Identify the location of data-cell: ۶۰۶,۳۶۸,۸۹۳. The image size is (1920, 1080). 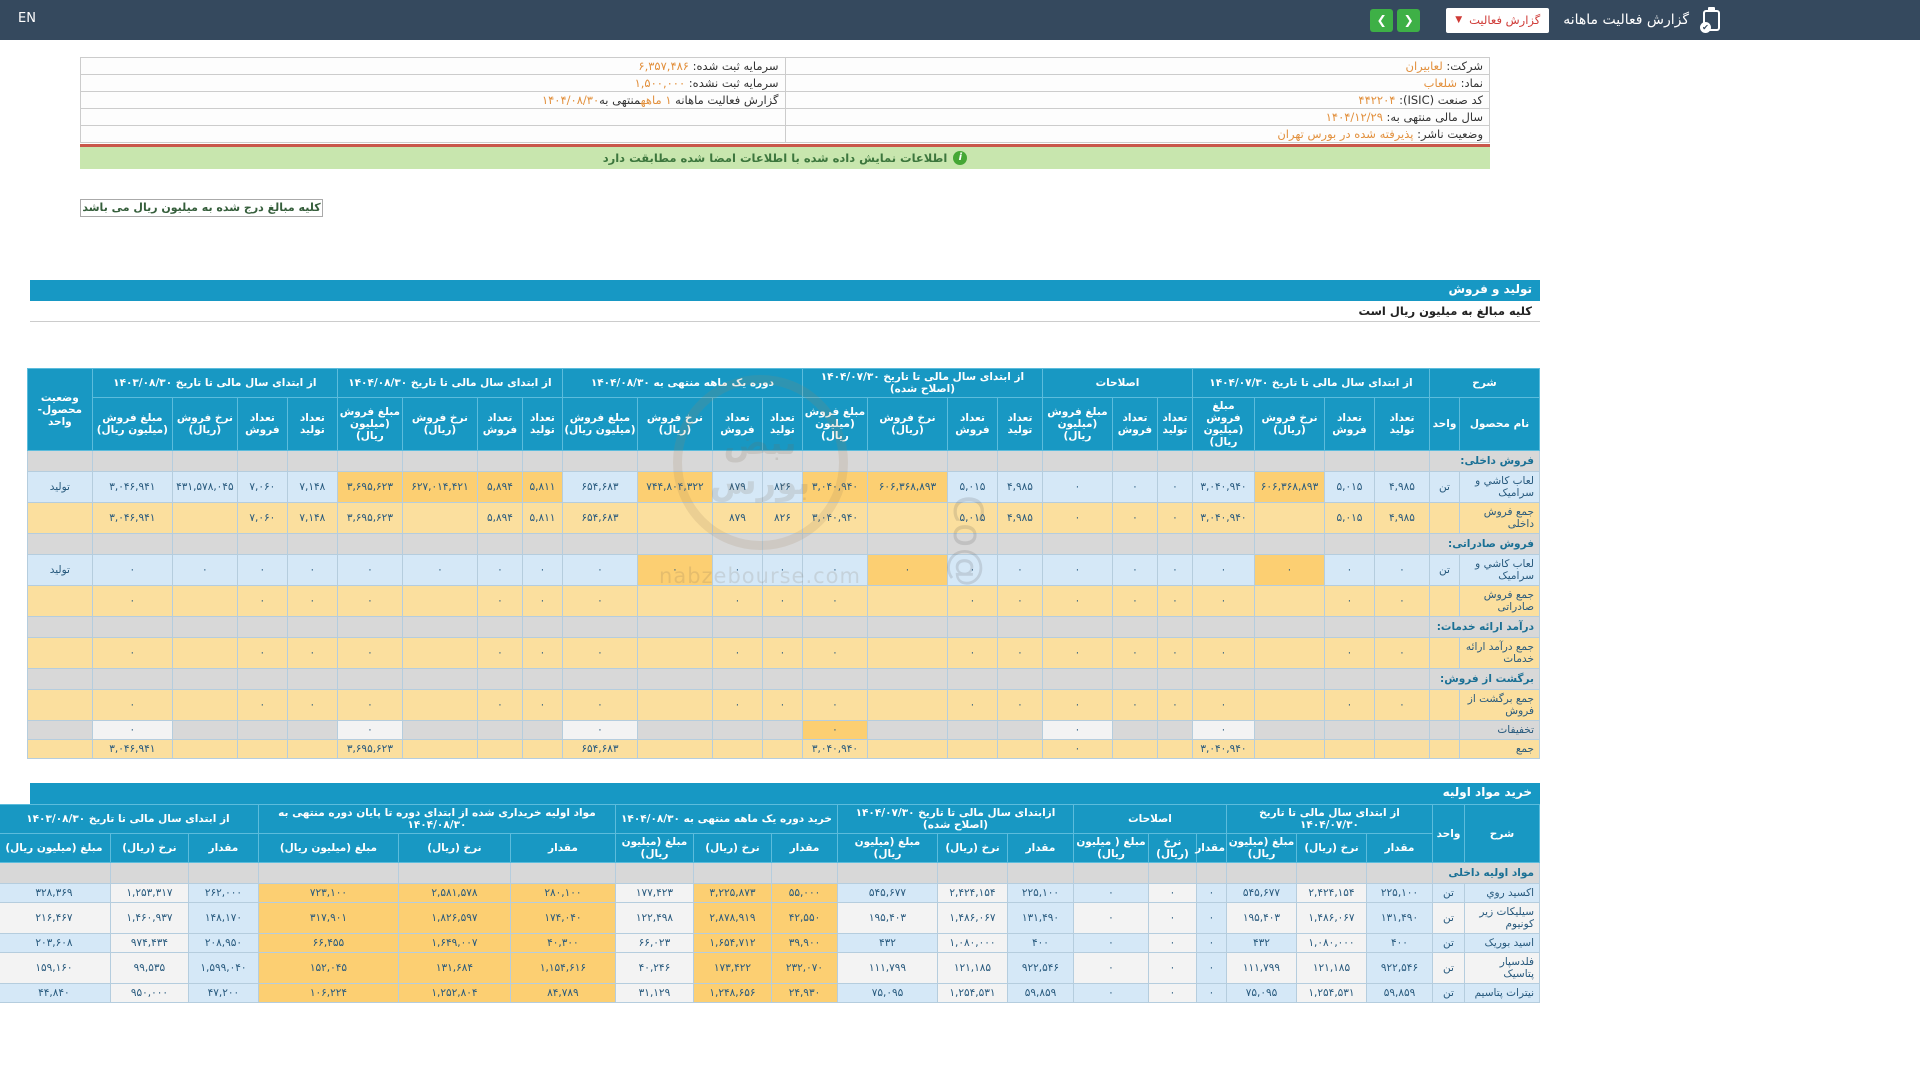
(1289, 487).